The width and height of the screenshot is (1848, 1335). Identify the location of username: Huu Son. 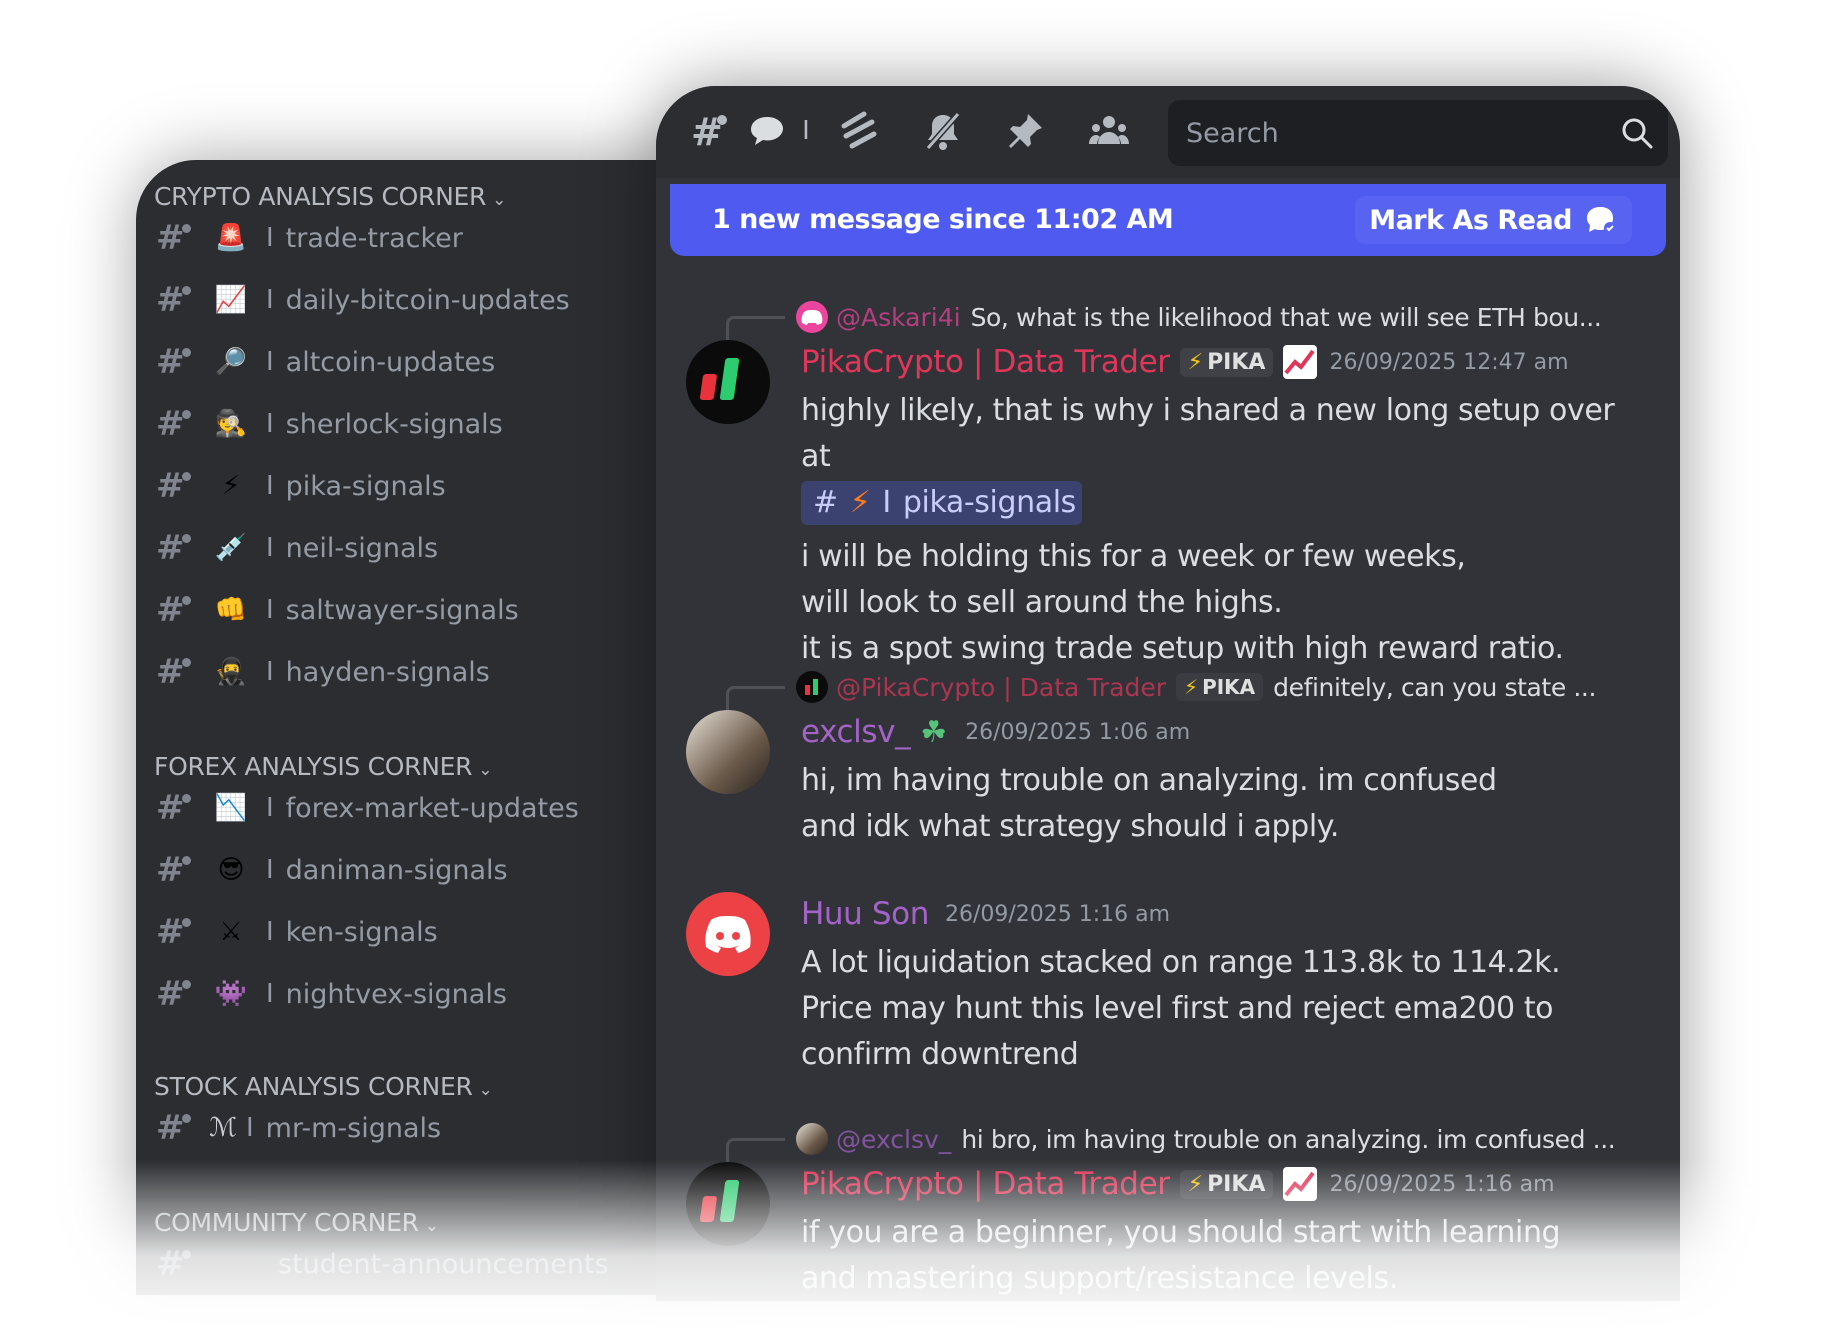
(865, 914).